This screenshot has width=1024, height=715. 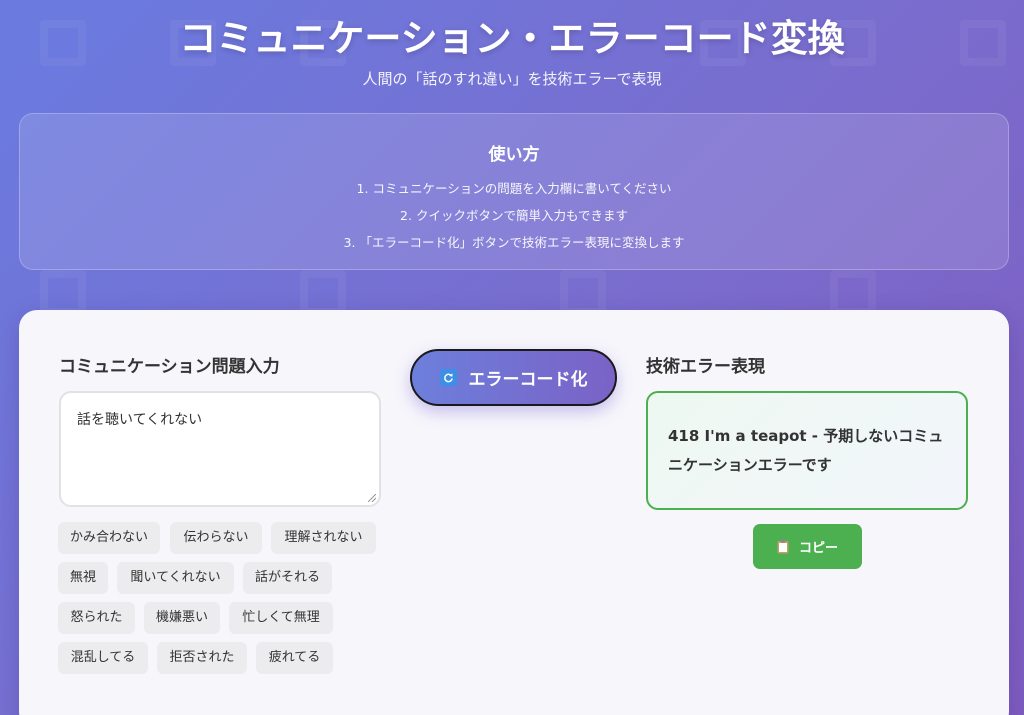 What do you see at coordinates (220, 449) in the screenshot?
I see `problem-input: 話を聴いてくれない` at bounding box center [220, 449].